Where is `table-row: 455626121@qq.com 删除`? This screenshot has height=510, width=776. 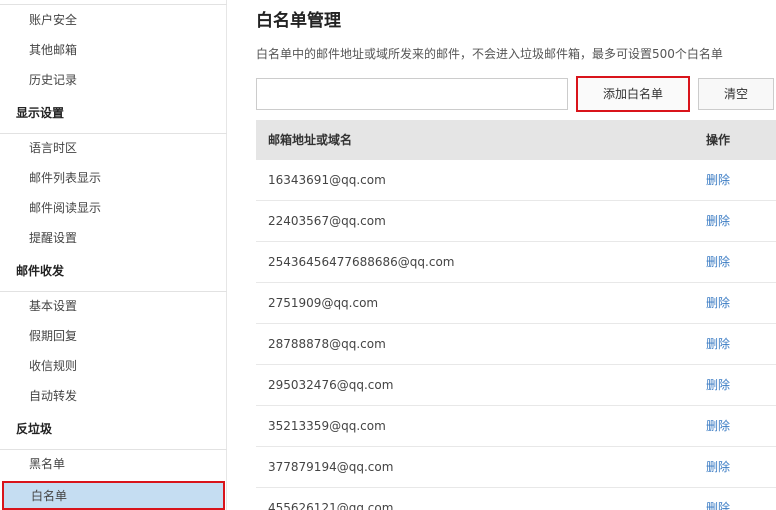
table-row: 455626121@qq.com 删除 is located at coordinates (516, 499).